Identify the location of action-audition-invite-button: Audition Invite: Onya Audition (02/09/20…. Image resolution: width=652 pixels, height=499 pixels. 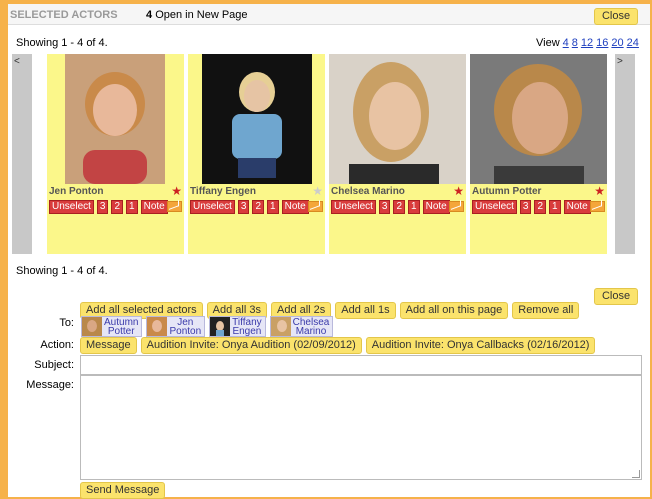
(251, 345).